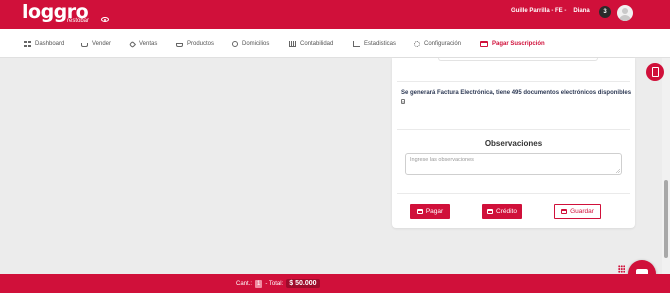  I want to click on nav-item-label: Domicilios, so click(256, 44).